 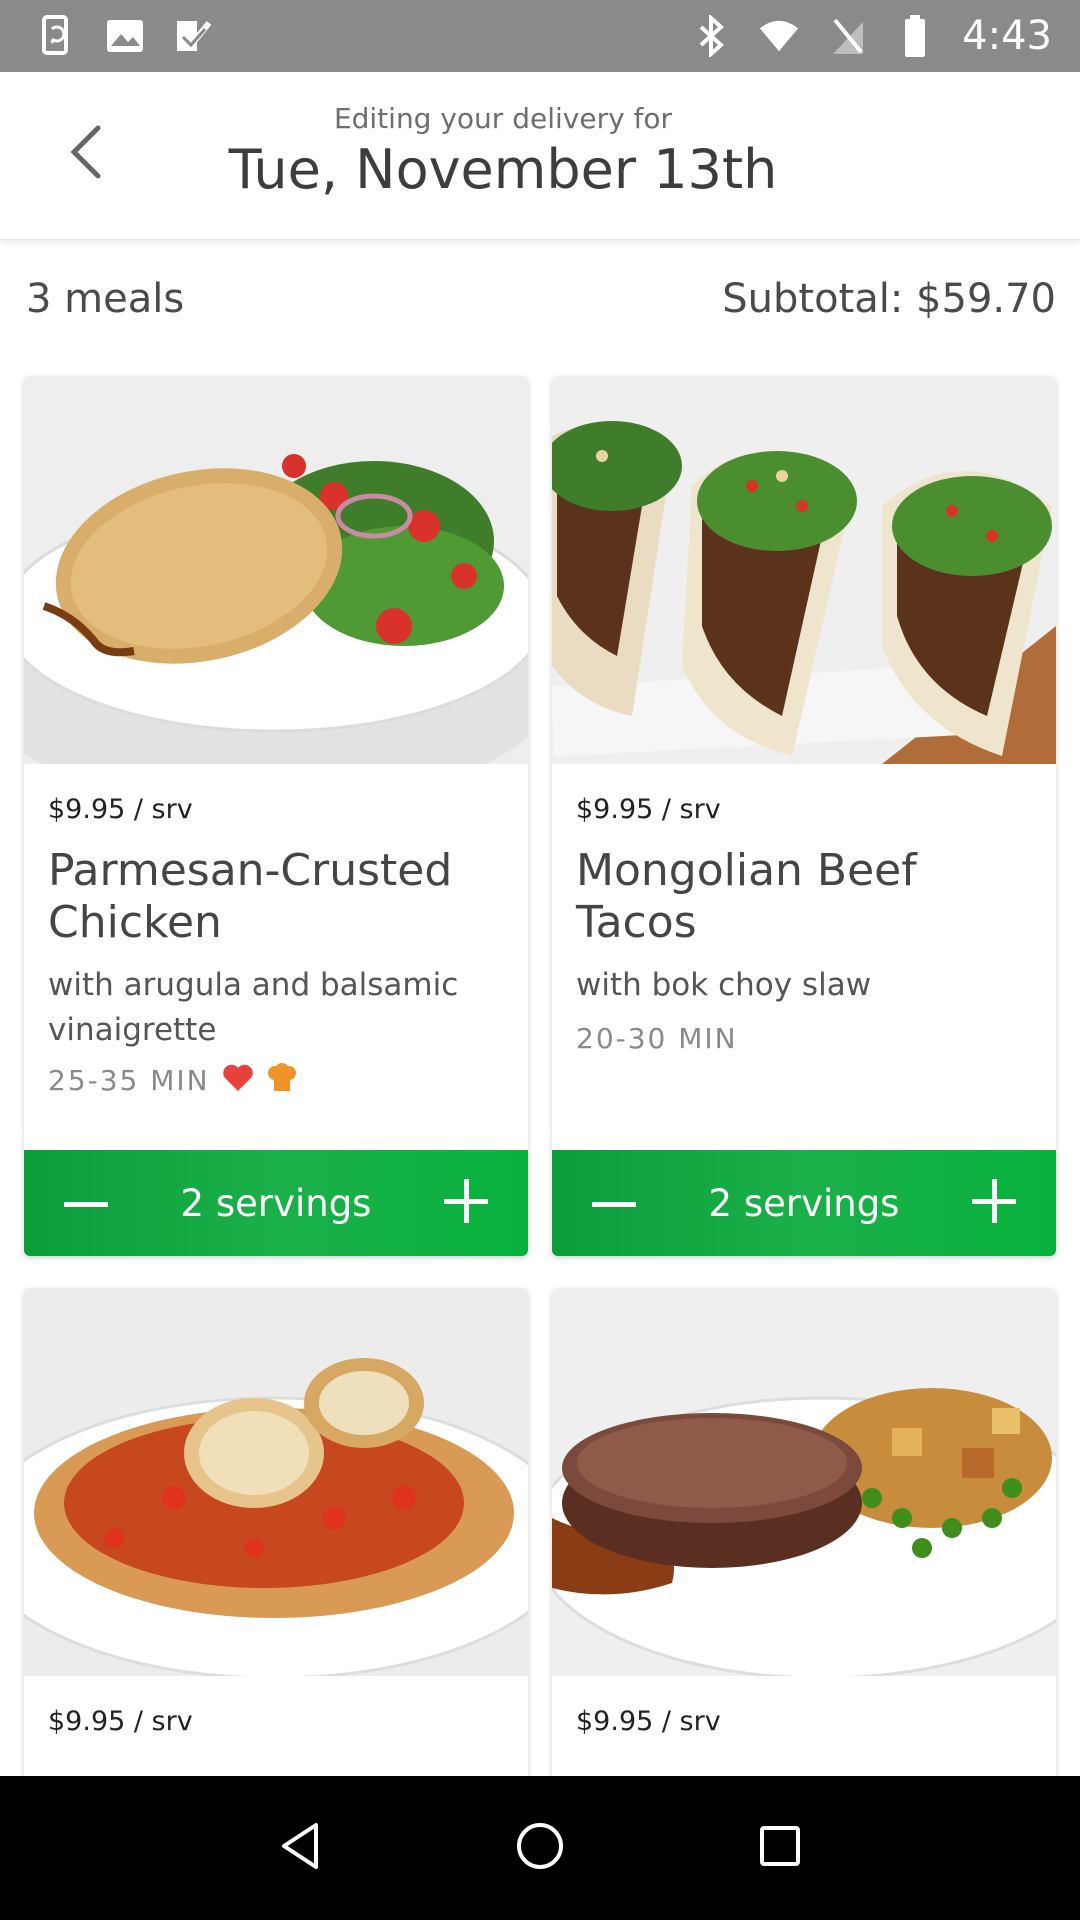 What do you see at coordinates (804, 570) in the screenshot?
I see `meal-photo-tacos` at bounding box center [804, 570].